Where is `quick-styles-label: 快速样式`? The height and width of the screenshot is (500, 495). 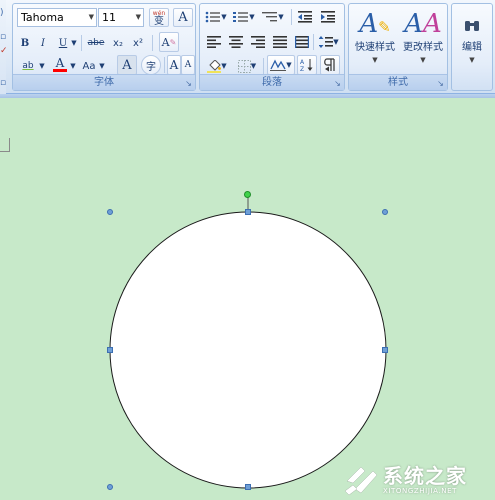 quick-styles-label: 快速样式 is located at coordinates (375, 47).